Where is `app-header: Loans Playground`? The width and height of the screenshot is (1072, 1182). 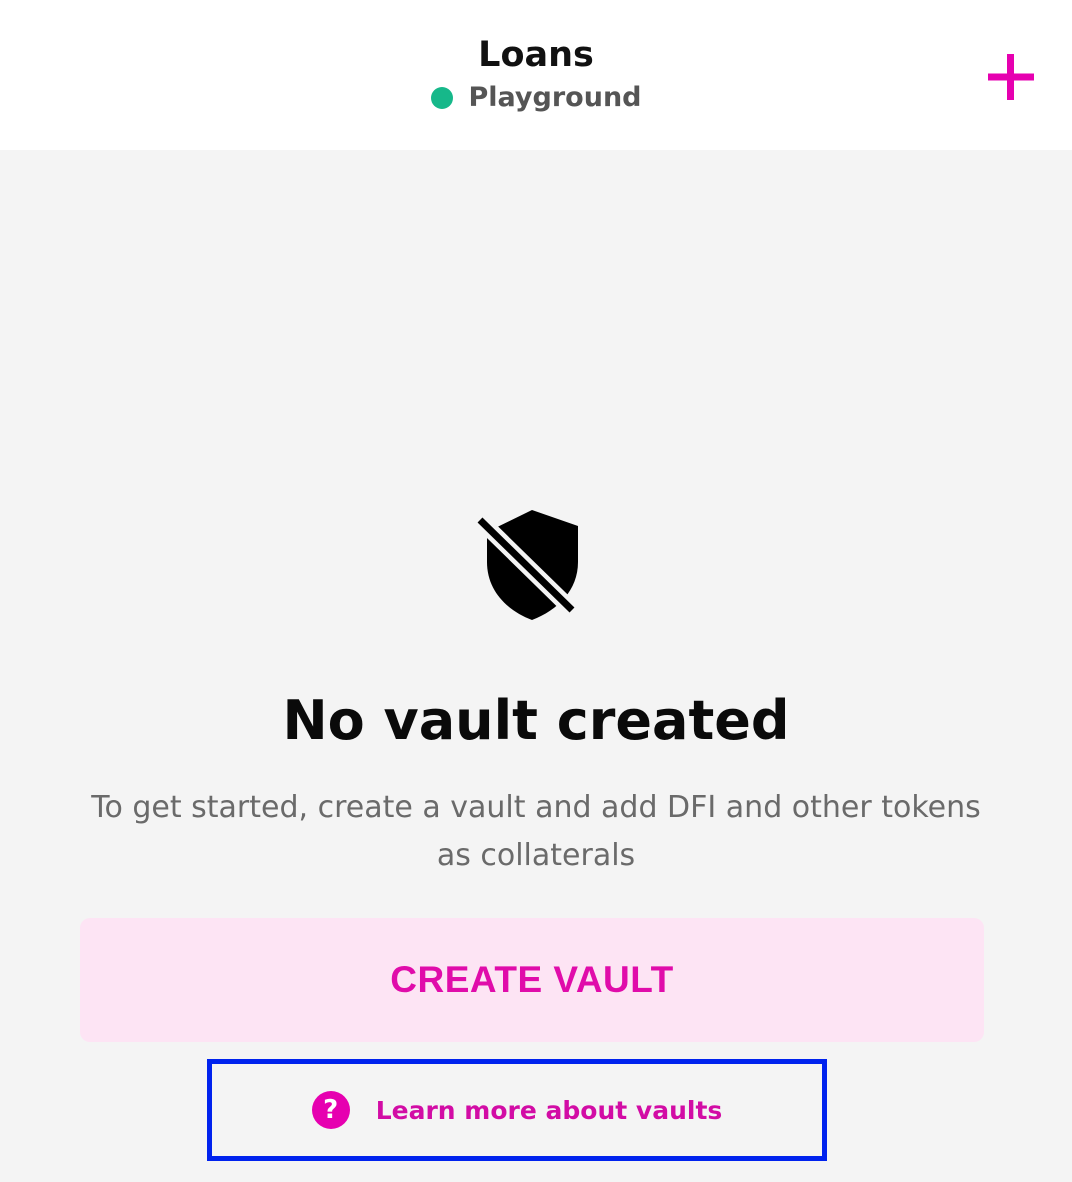 app-header: Loans Playground is located at coordinates (536, 75).